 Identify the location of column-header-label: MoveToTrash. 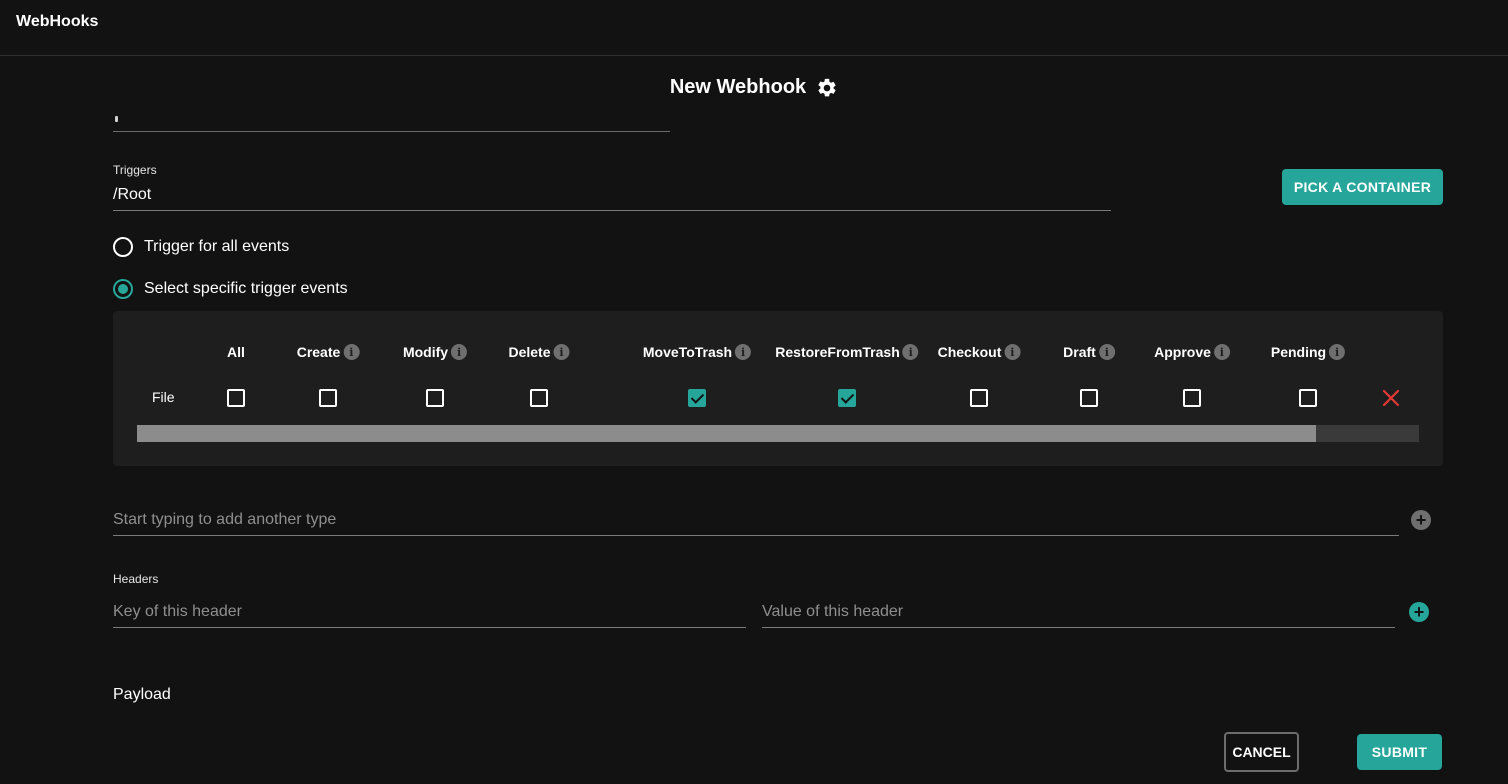
(687, 352).